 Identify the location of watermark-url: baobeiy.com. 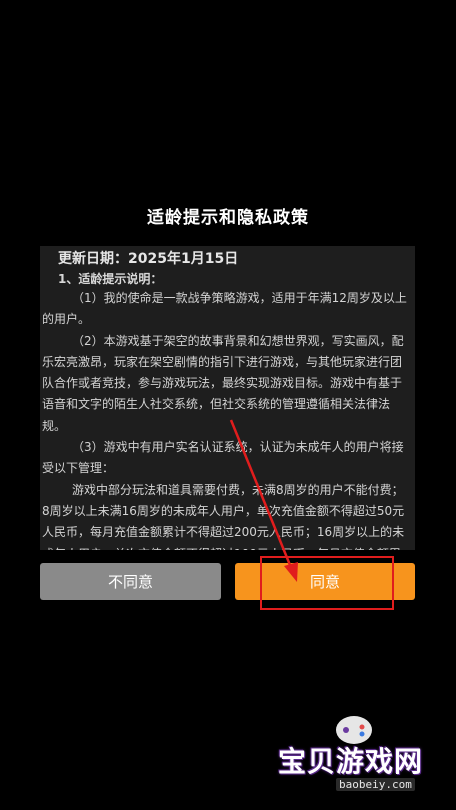
(375, 784).